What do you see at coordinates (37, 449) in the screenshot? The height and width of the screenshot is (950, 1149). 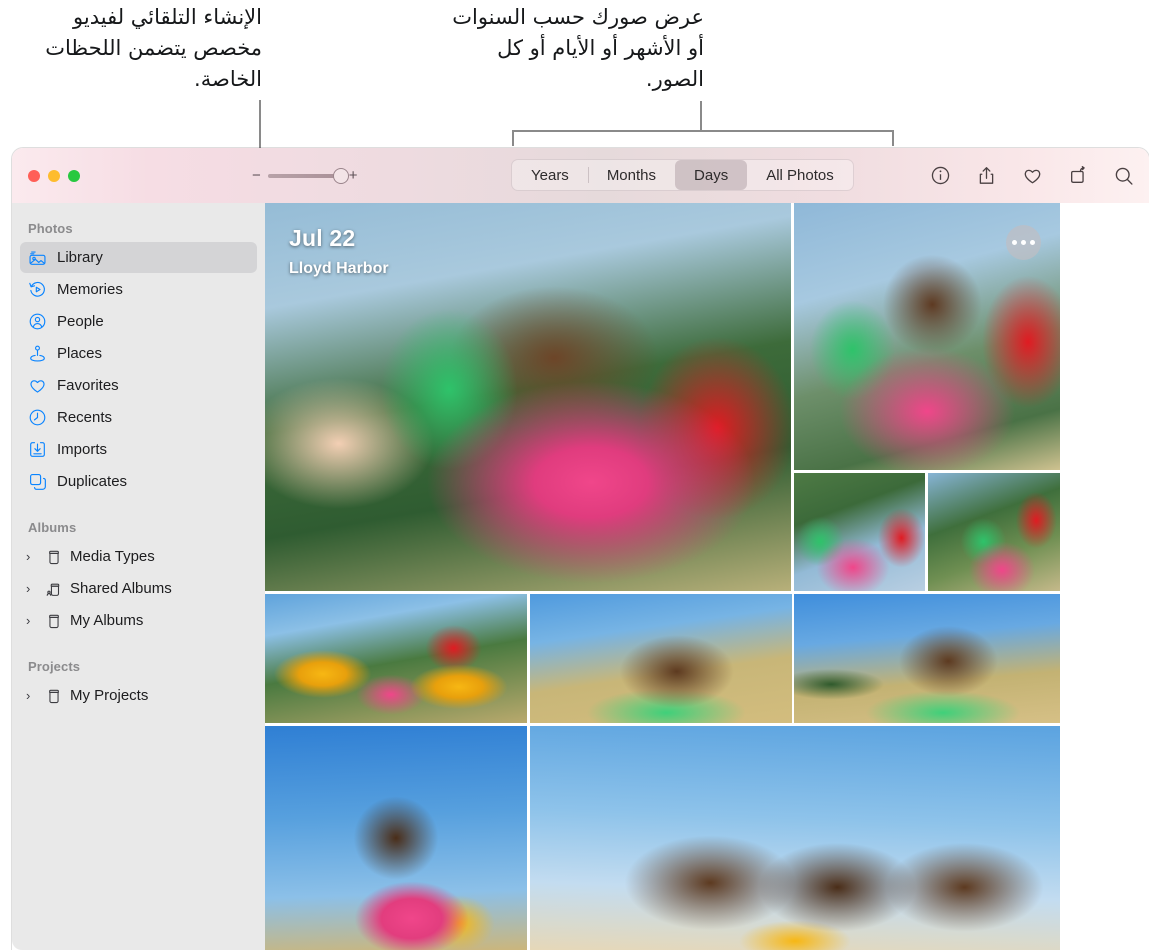 I see `import-icon` at bounding box center [37, 449].